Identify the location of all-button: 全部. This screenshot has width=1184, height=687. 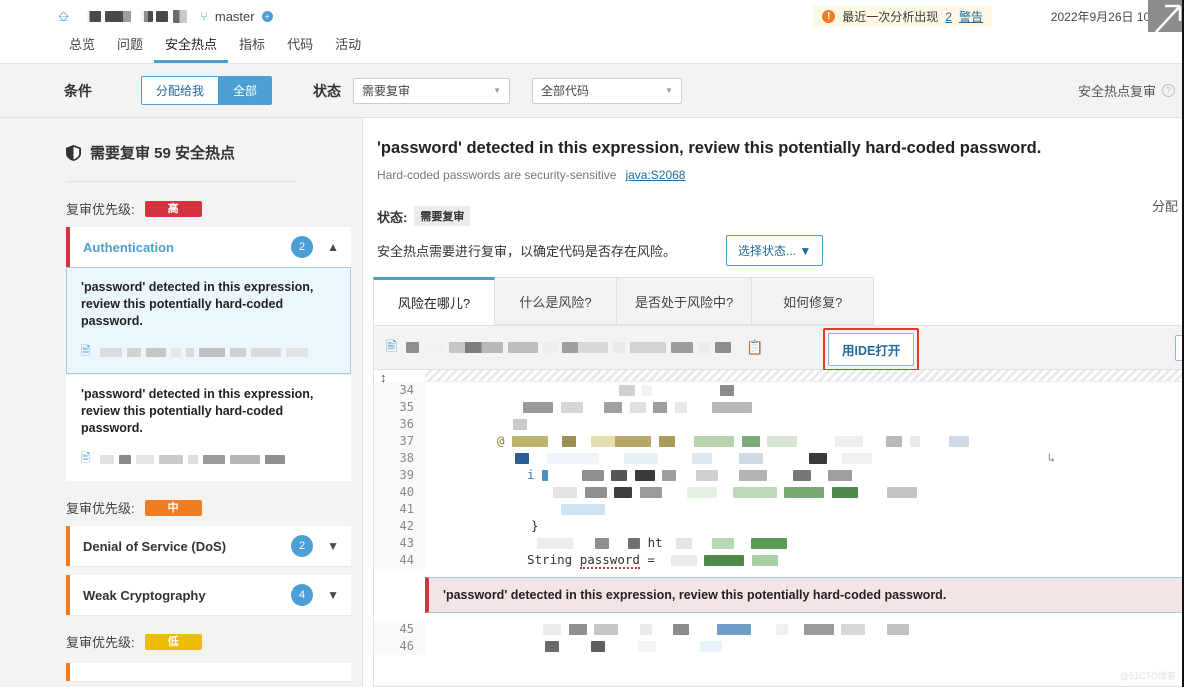
(245, 90).